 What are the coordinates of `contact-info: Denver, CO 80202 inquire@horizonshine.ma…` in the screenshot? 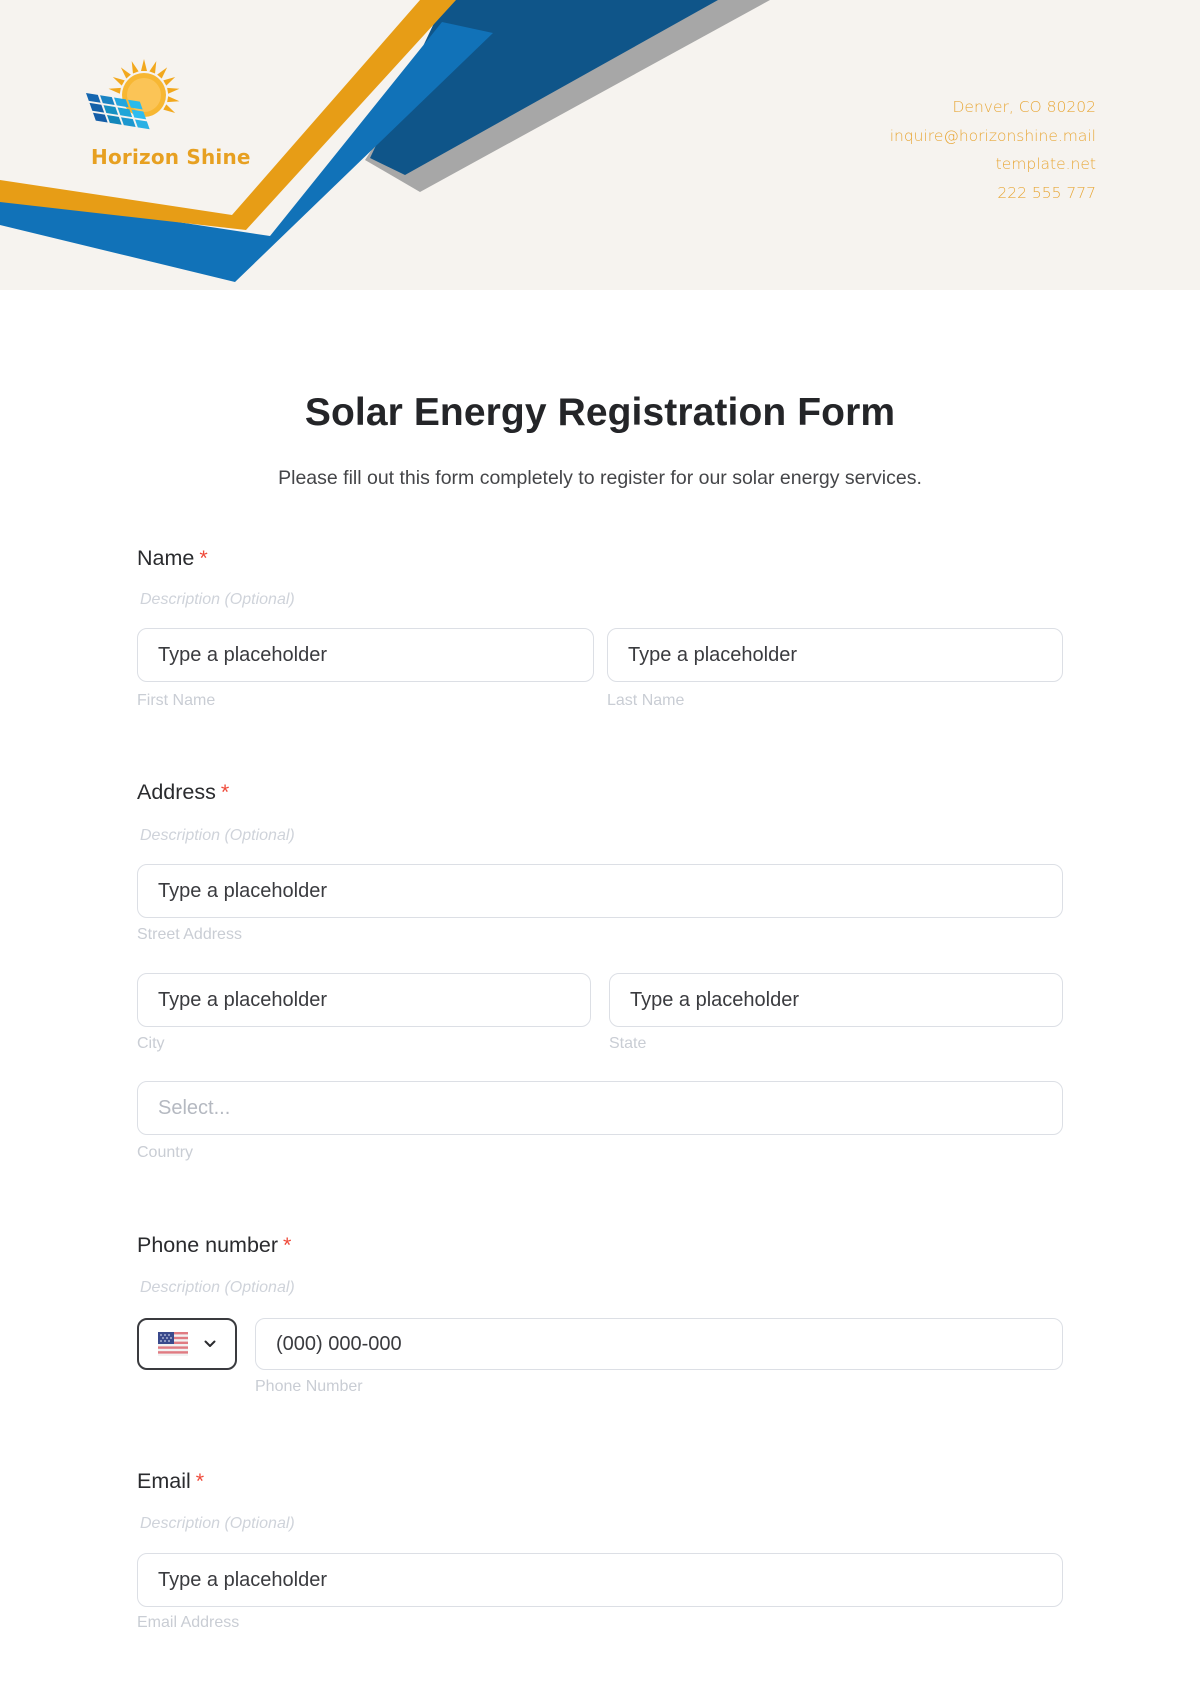 It's located at (993, 150).